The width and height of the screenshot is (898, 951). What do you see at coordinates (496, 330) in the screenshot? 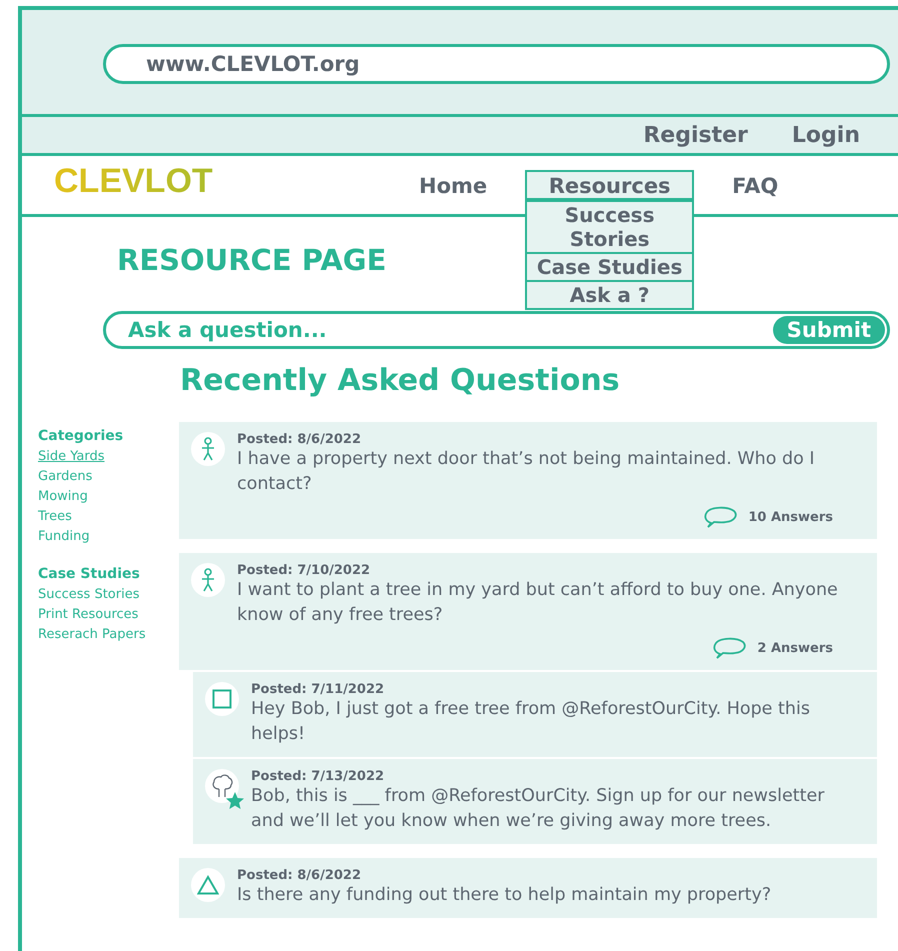
I see `question-field: Ask a question... Submit` at bounding box center [496, 330].